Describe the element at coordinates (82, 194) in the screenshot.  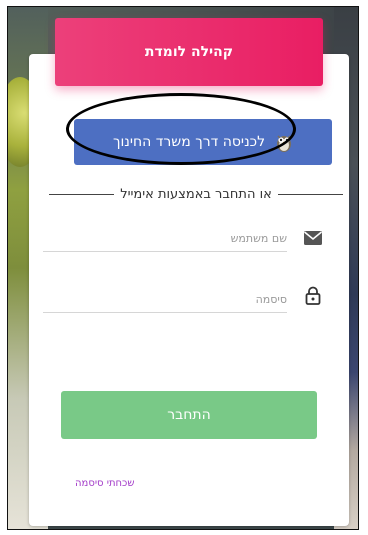
I see `divider-line-left` at that location.